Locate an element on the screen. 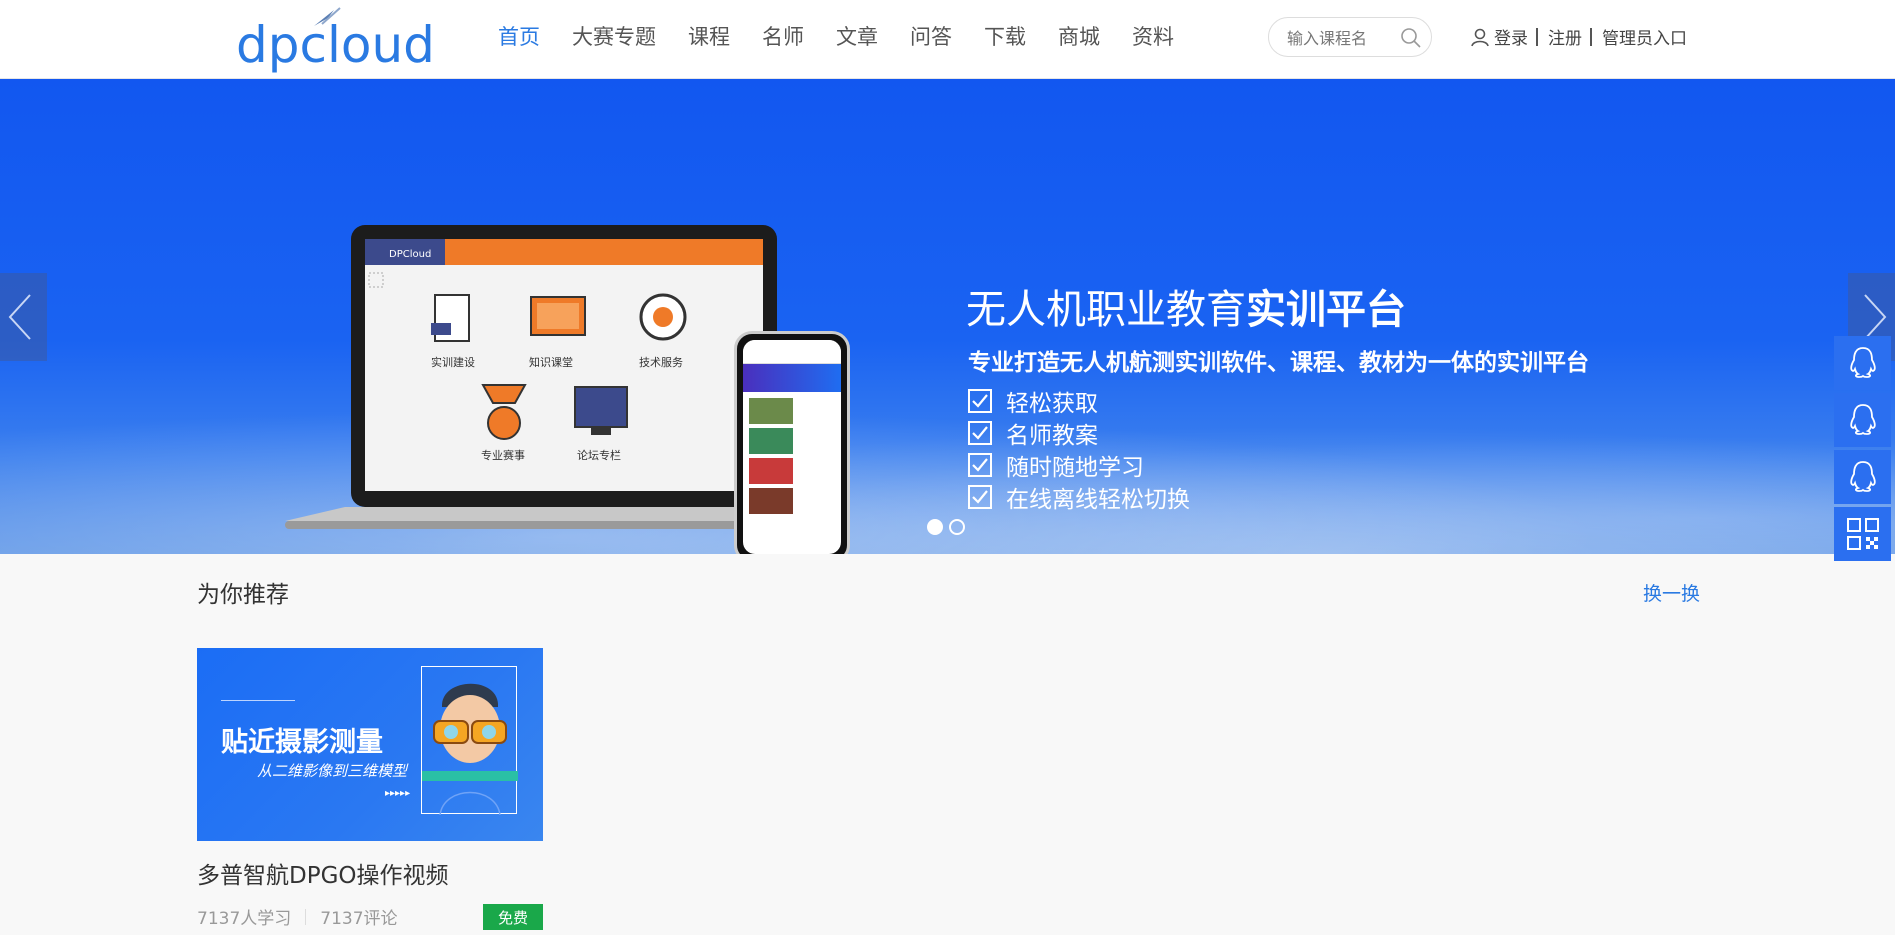 This screenshot has height=935, width=1895. auth-links: 登录 注册 管理员入口 is located at coordinates (1578, 36).